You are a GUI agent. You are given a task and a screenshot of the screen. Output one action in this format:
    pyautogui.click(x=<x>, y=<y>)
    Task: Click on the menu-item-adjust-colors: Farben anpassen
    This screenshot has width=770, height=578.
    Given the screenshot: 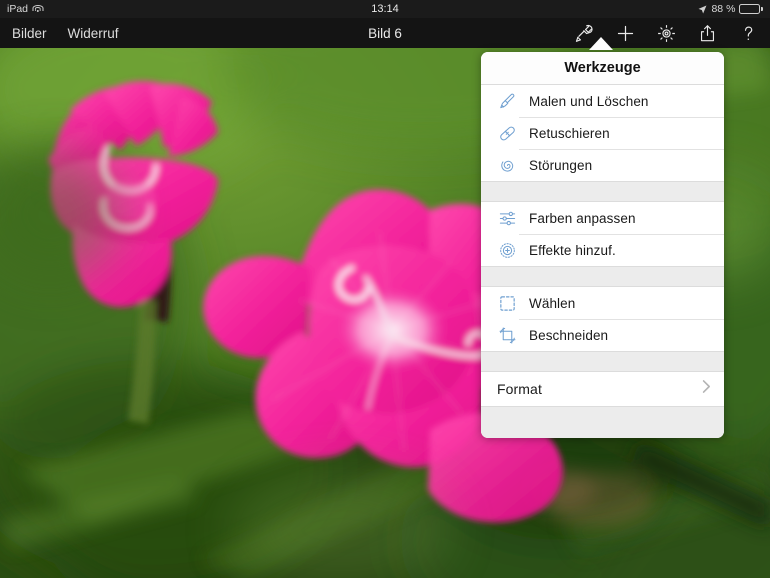 What is the action you would take?
    pyautogui.click(x=602, y=218)
    